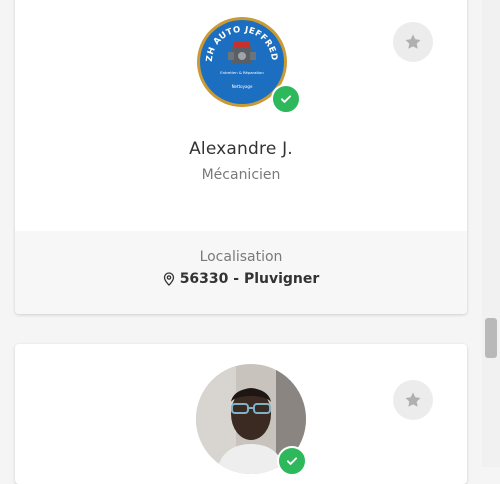 The width and height of the screenshot is (500, 484). Describe the element at coordinates (241, 149) in the screenshot. I see `provider-name: Alexandre J.` at that location.